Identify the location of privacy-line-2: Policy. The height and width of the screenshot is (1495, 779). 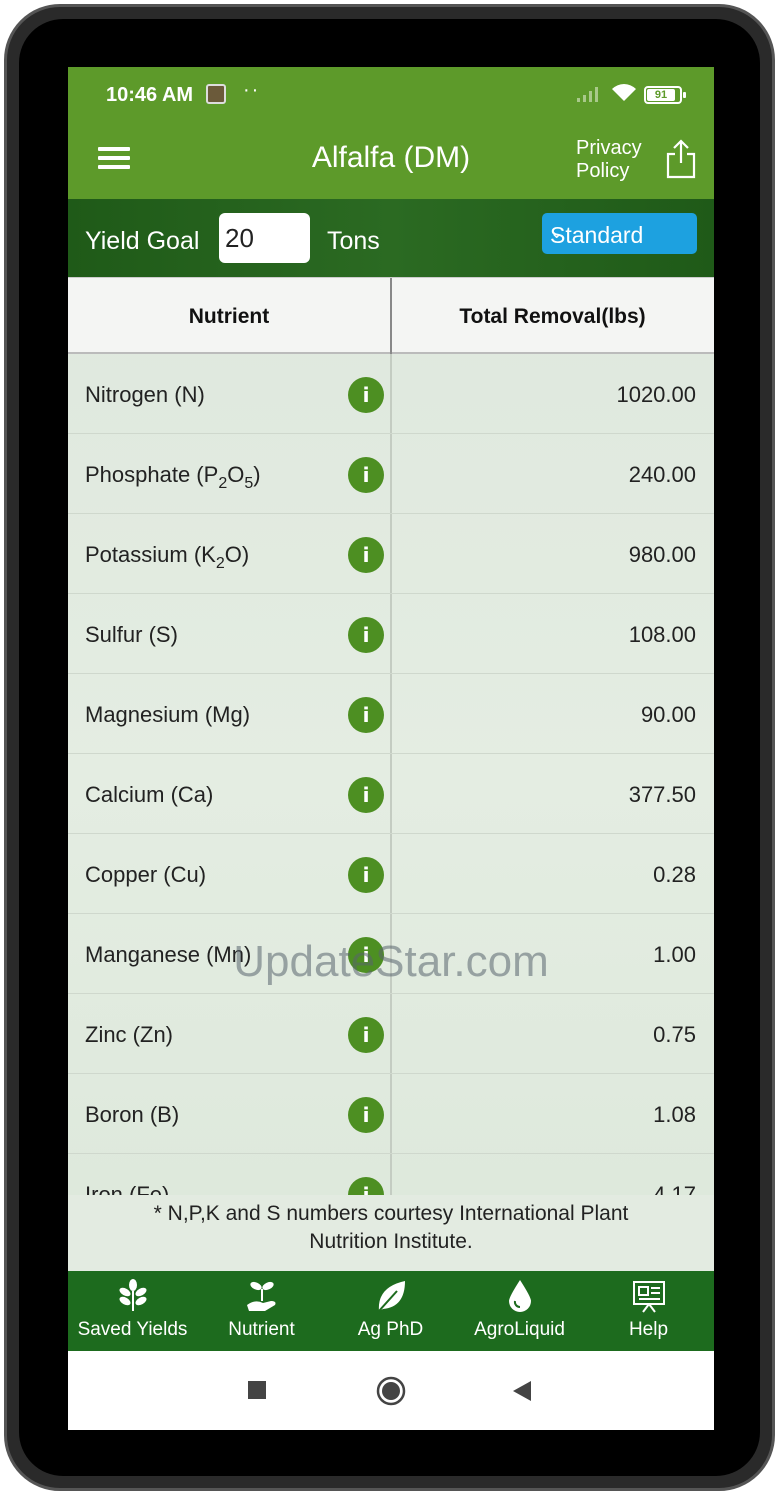
(603, 171).